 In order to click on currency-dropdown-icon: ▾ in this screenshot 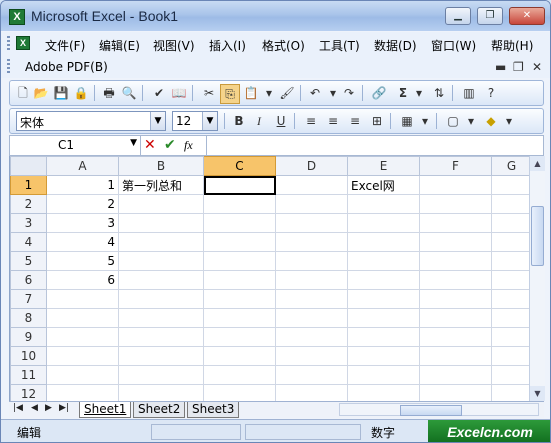, I will do `click(425, 121)`.